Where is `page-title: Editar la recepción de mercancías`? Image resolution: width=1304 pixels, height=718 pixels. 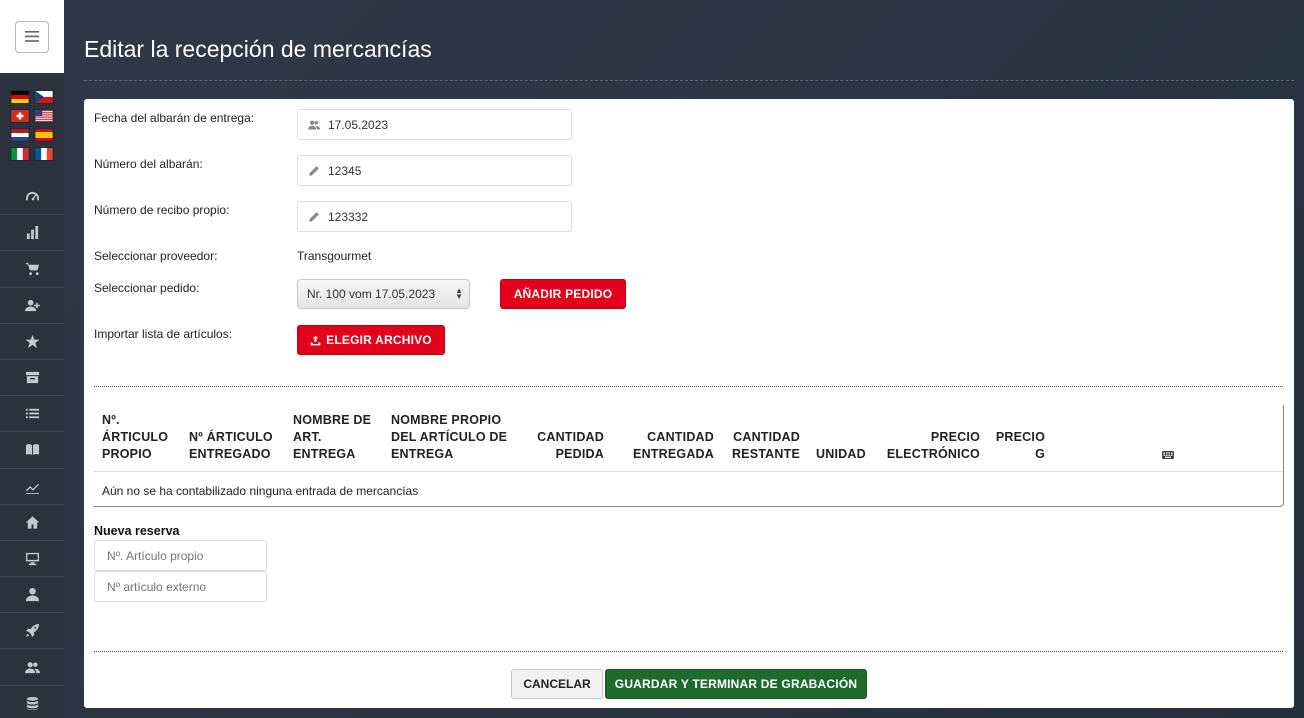 page-title: Editar la recepción de mercancías is located at coordinates (258, 49).